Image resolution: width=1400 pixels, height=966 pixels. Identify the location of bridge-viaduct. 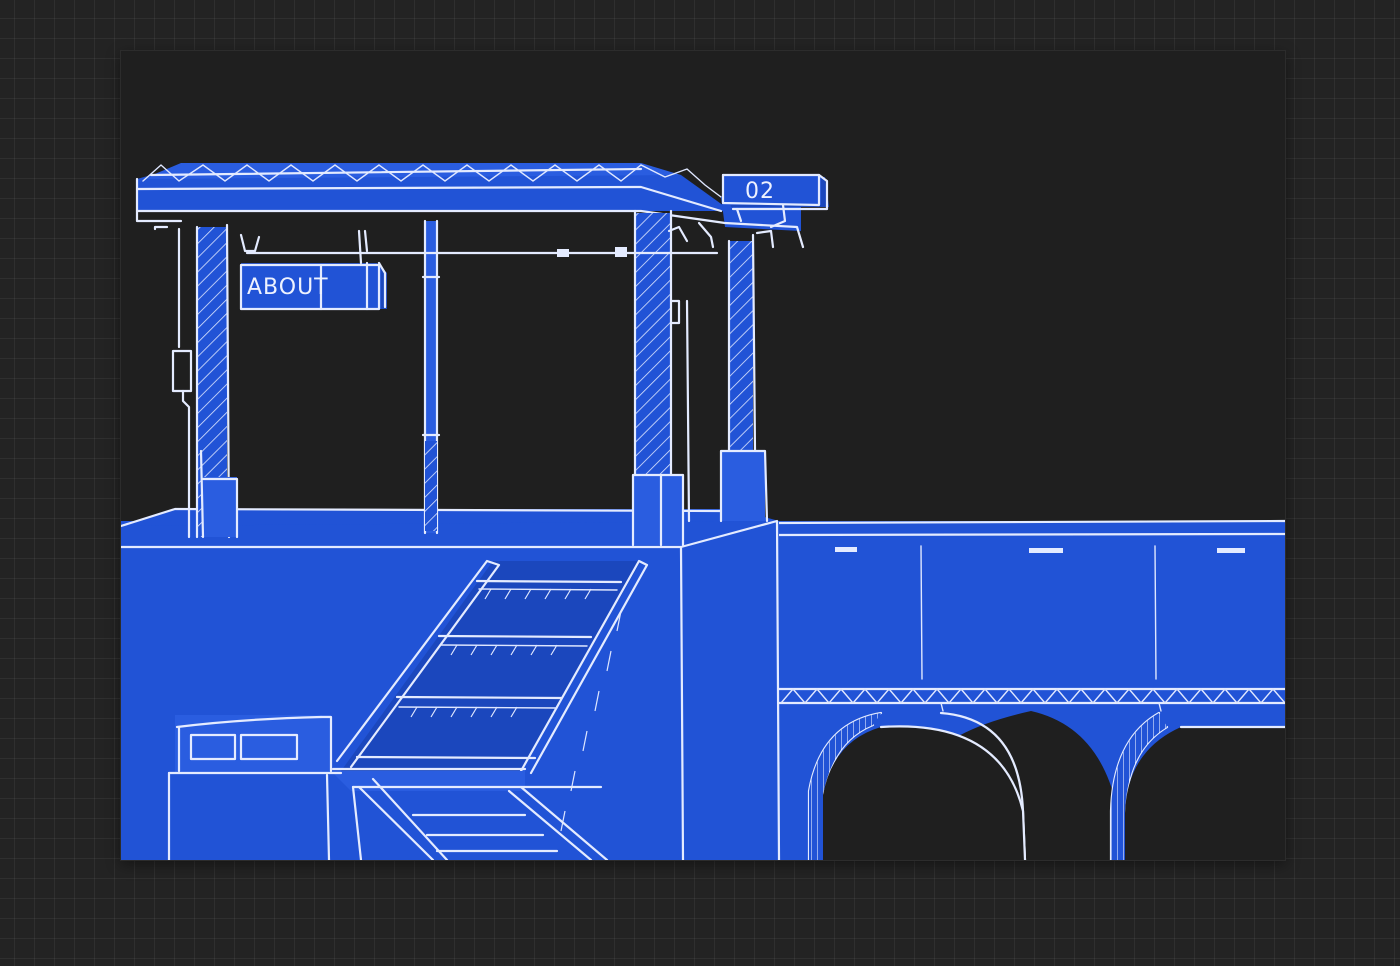
(1031, 689).